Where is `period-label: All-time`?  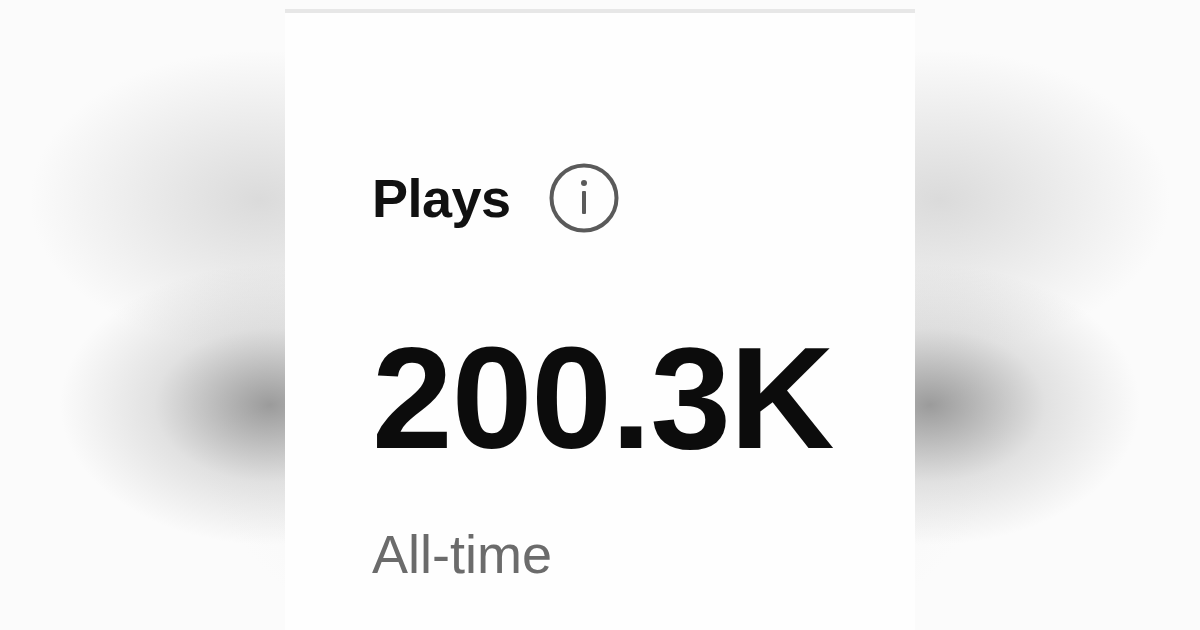
period-label: All-time is located at coordinates (462, 554).